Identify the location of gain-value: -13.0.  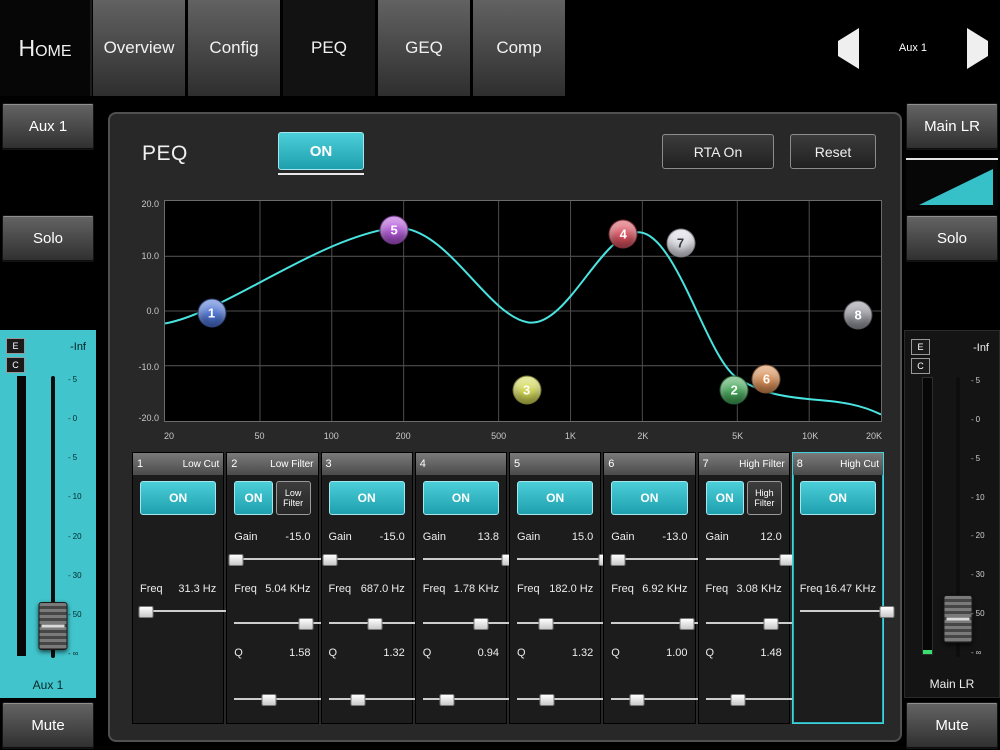
(675, 537).